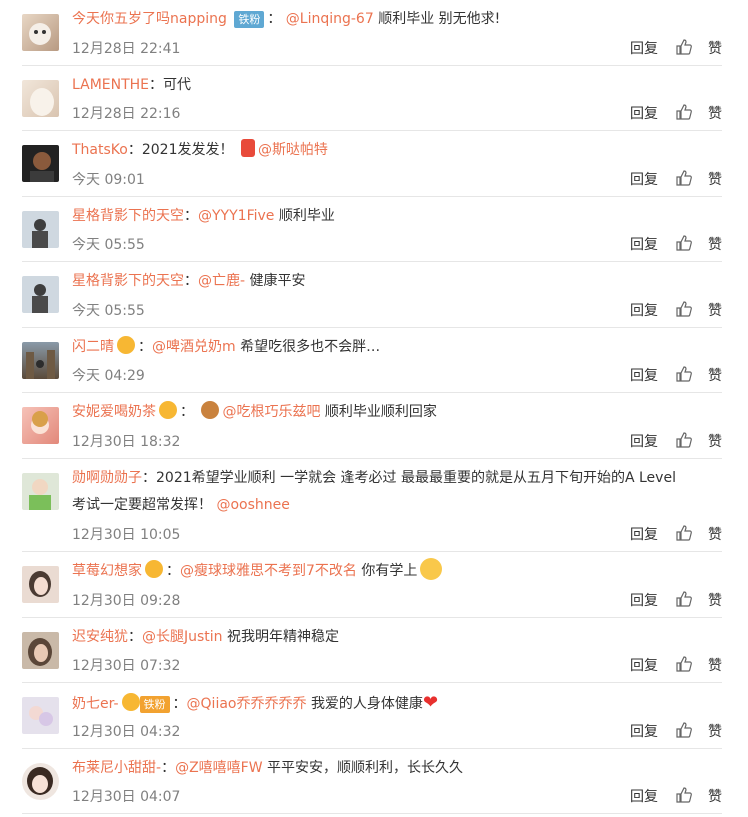 The height and width of the screenshot is (817, 748). Describe the element at coordinates (431, 569) in the screenshot. I see `ok-hand-emoji-icon` at that location.